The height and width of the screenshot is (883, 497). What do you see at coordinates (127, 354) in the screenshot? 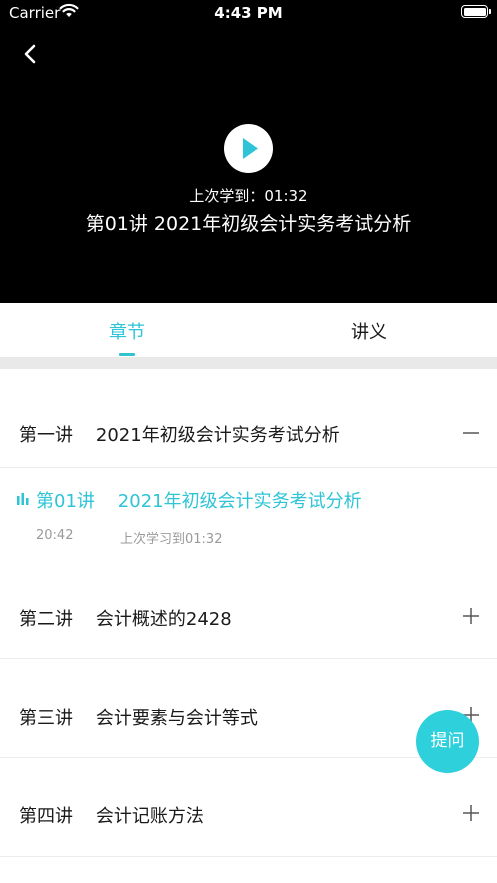
I see `active-tab-indicator` at bounding box center [127, 354].